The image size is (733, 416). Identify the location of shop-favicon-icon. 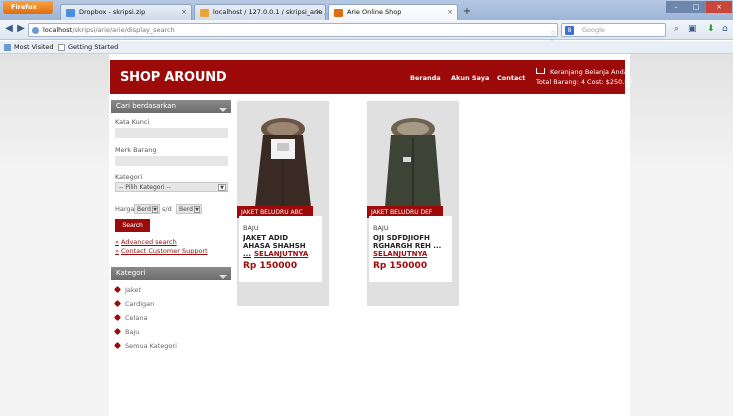
(338, 13).